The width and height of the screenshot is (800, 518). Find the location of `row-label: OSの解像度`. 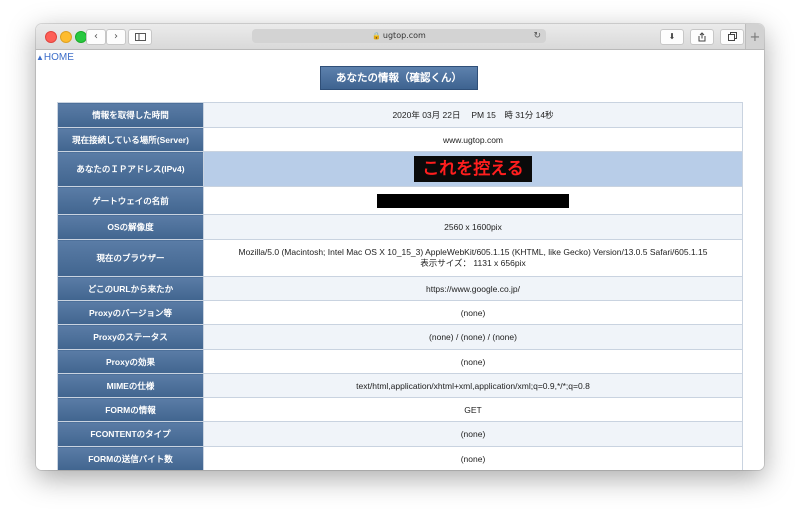

row-label: OSの解像度 is located at coordinates (130, 227).